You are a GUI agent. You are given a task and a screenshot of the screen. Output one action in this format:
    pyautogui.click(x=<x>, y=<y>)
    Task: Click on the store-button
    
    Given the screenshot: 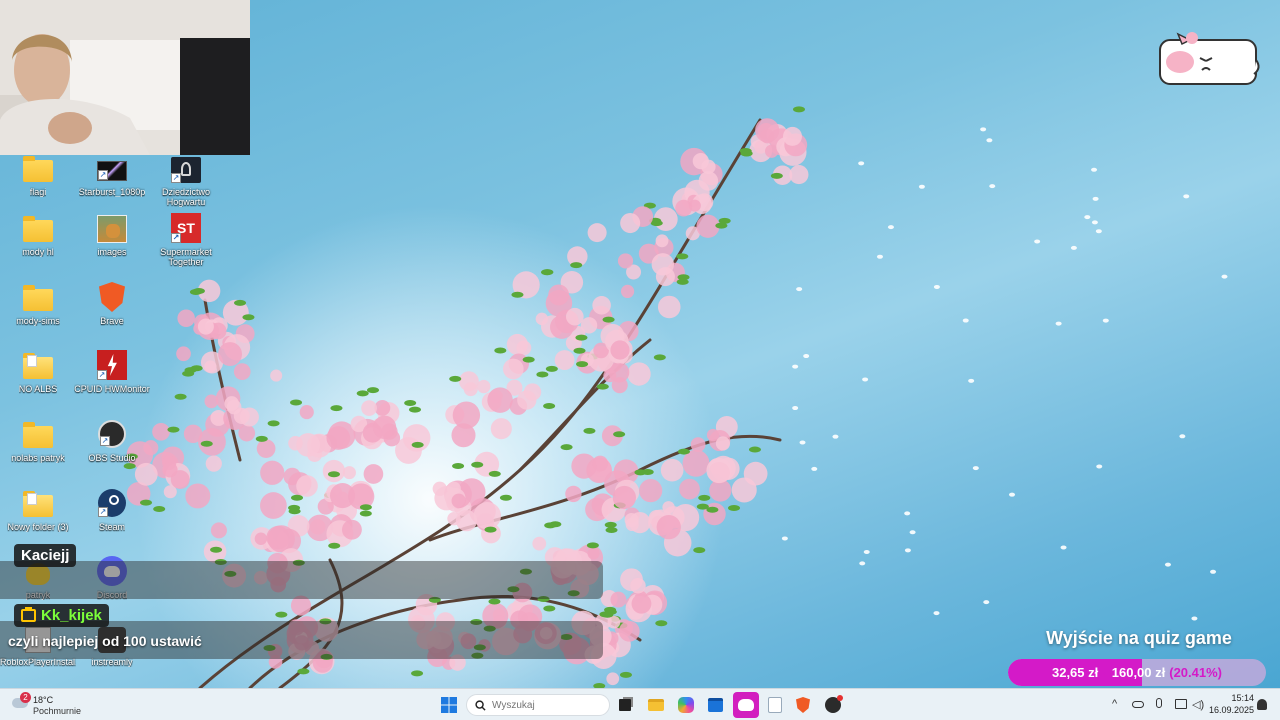 What is the action you would take?
    pyautogui.click(x=715, y=705)
    